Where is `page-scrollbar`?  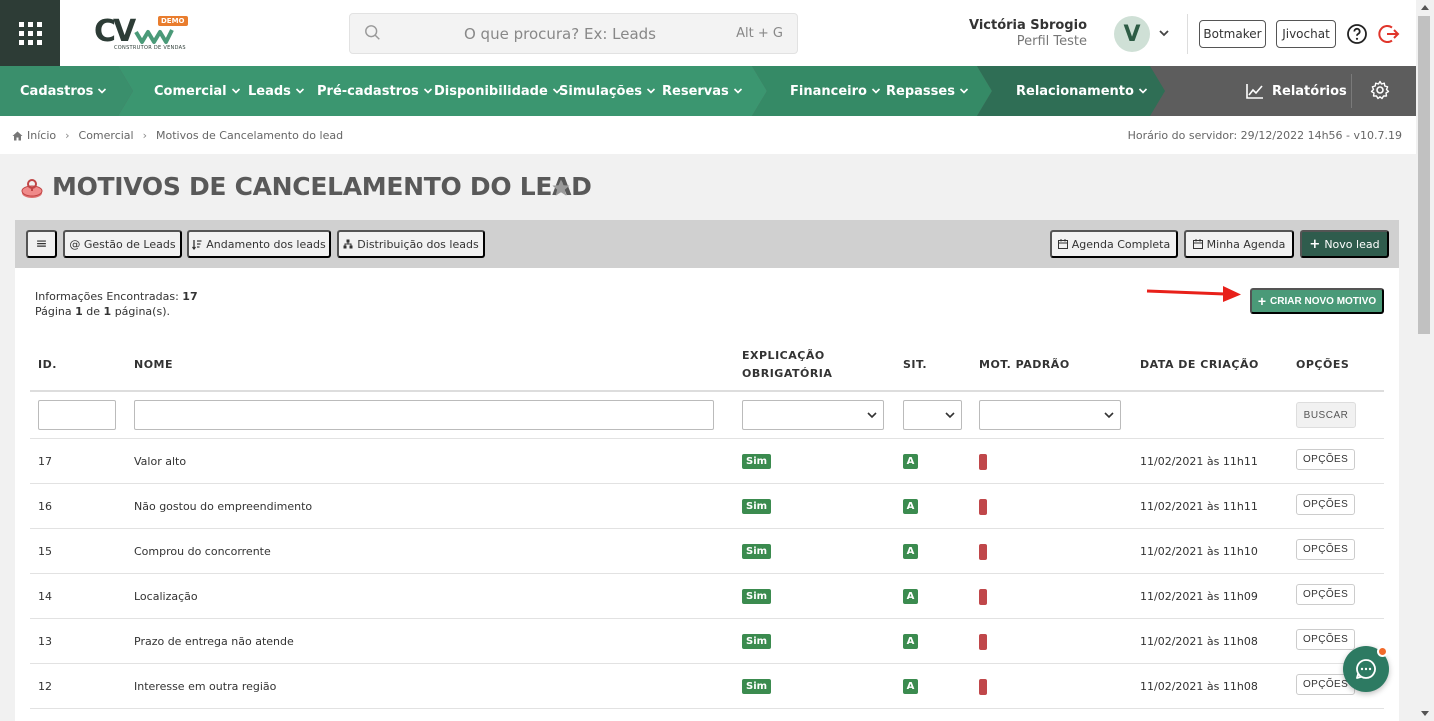 page-scrollbar is located at coordinates (1425, 360).